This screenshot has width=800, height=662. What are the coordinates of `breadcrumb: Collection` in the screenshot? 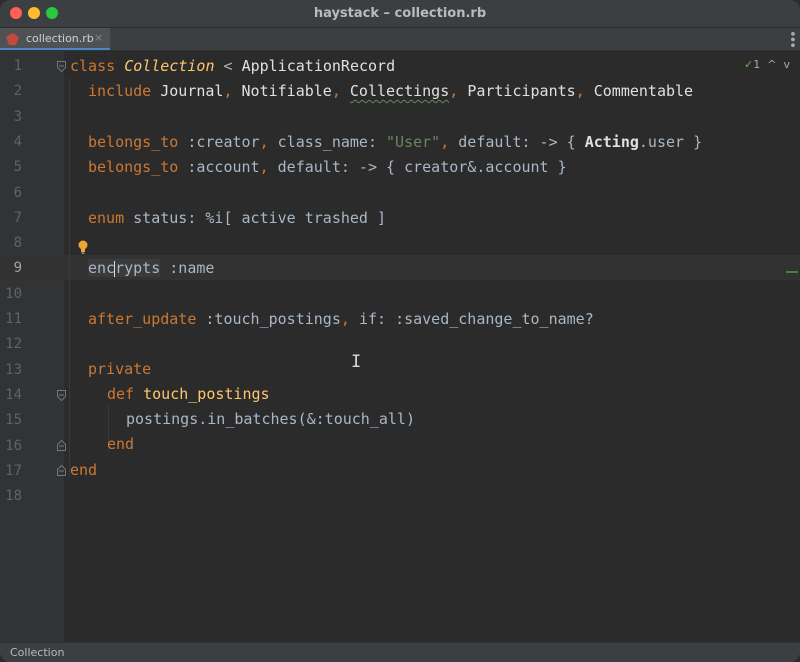 It's located at (37, 652).